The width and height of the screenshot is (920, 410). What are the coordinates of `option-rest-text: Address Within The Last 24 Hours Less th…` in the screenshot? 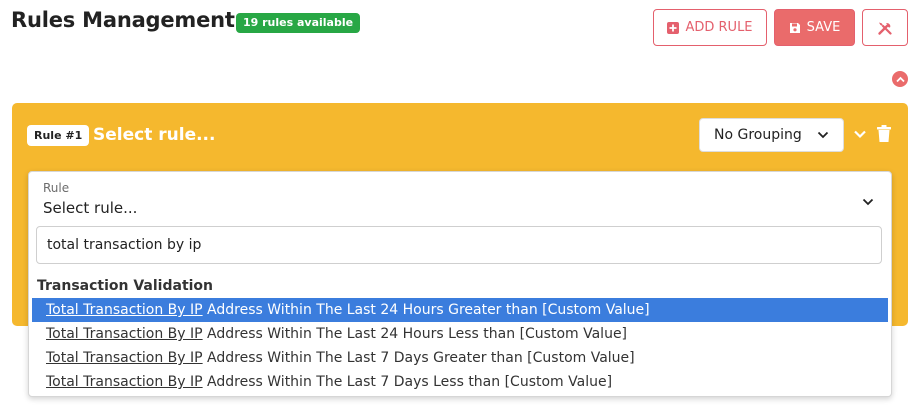 It's located at (415, 334).